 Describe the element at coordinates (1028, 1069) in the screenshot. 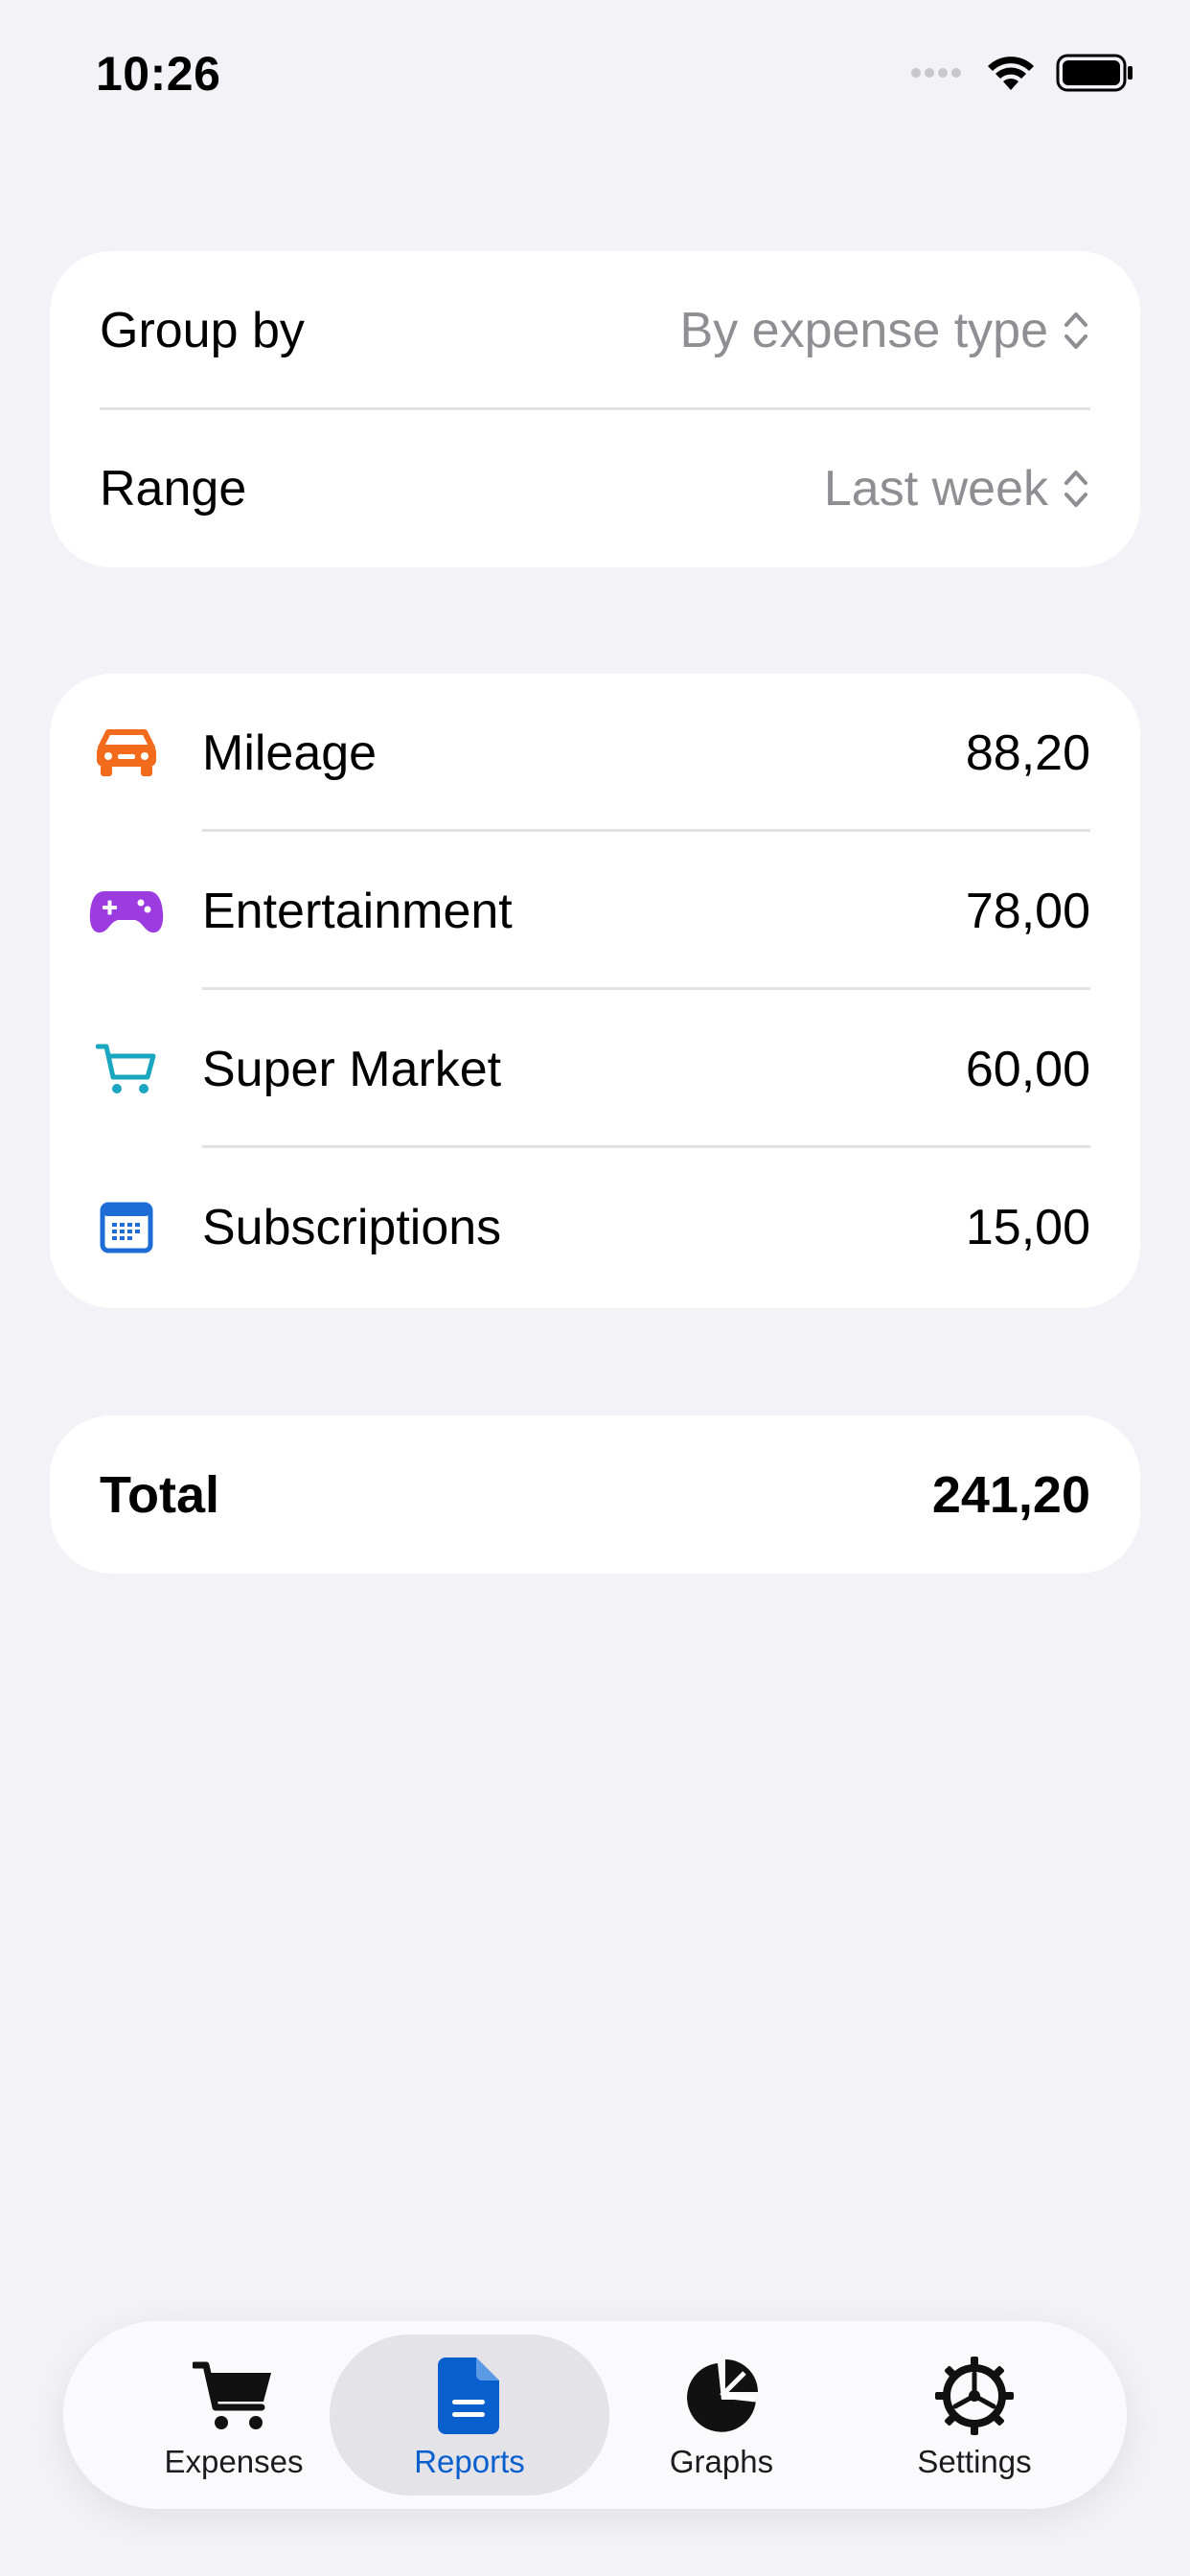

I see `category-amount: 60,00` at that location.